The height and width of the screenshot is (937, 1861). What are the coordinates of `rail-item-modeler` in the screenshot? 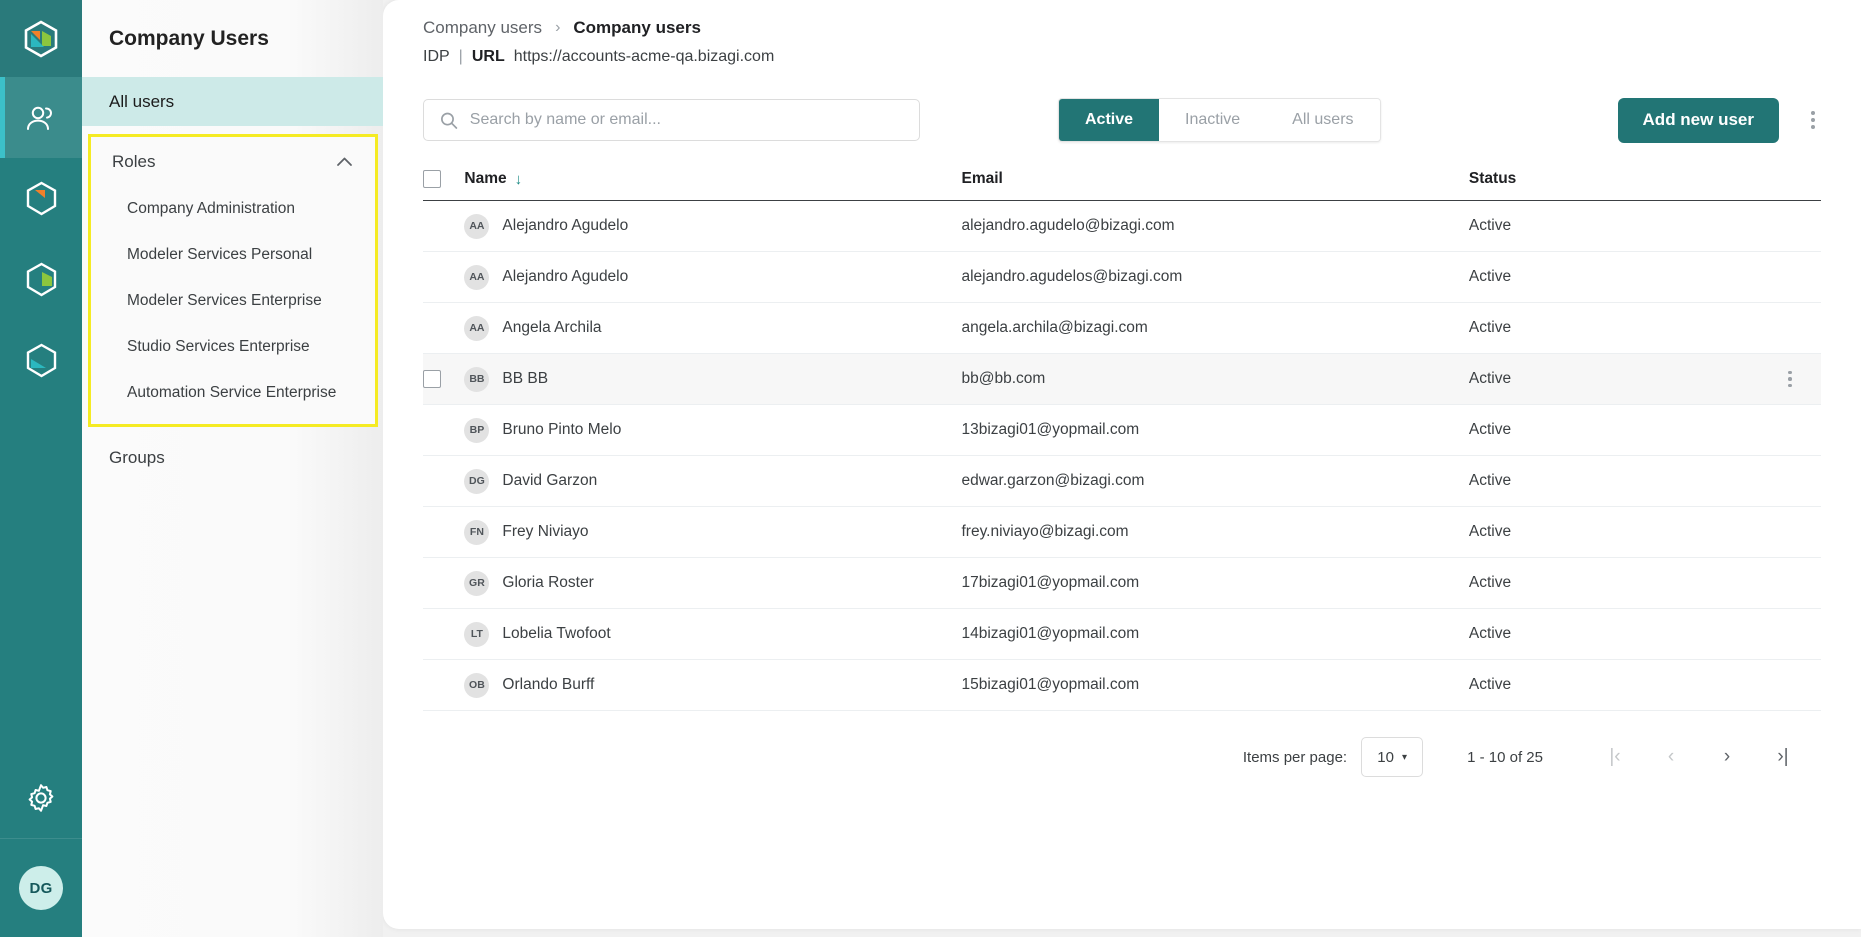 It's located at (41, 198).